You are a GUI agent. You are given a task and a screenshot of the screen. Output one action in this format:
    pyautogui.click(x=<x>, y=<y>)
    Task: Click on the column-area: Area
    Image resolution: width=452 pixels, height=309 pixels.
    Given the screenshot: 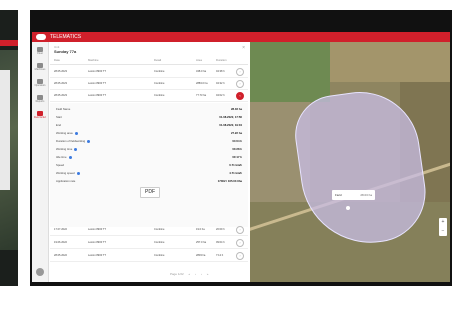 What is the action you would take?
    pyautogui.click(x=199, y=60)
    